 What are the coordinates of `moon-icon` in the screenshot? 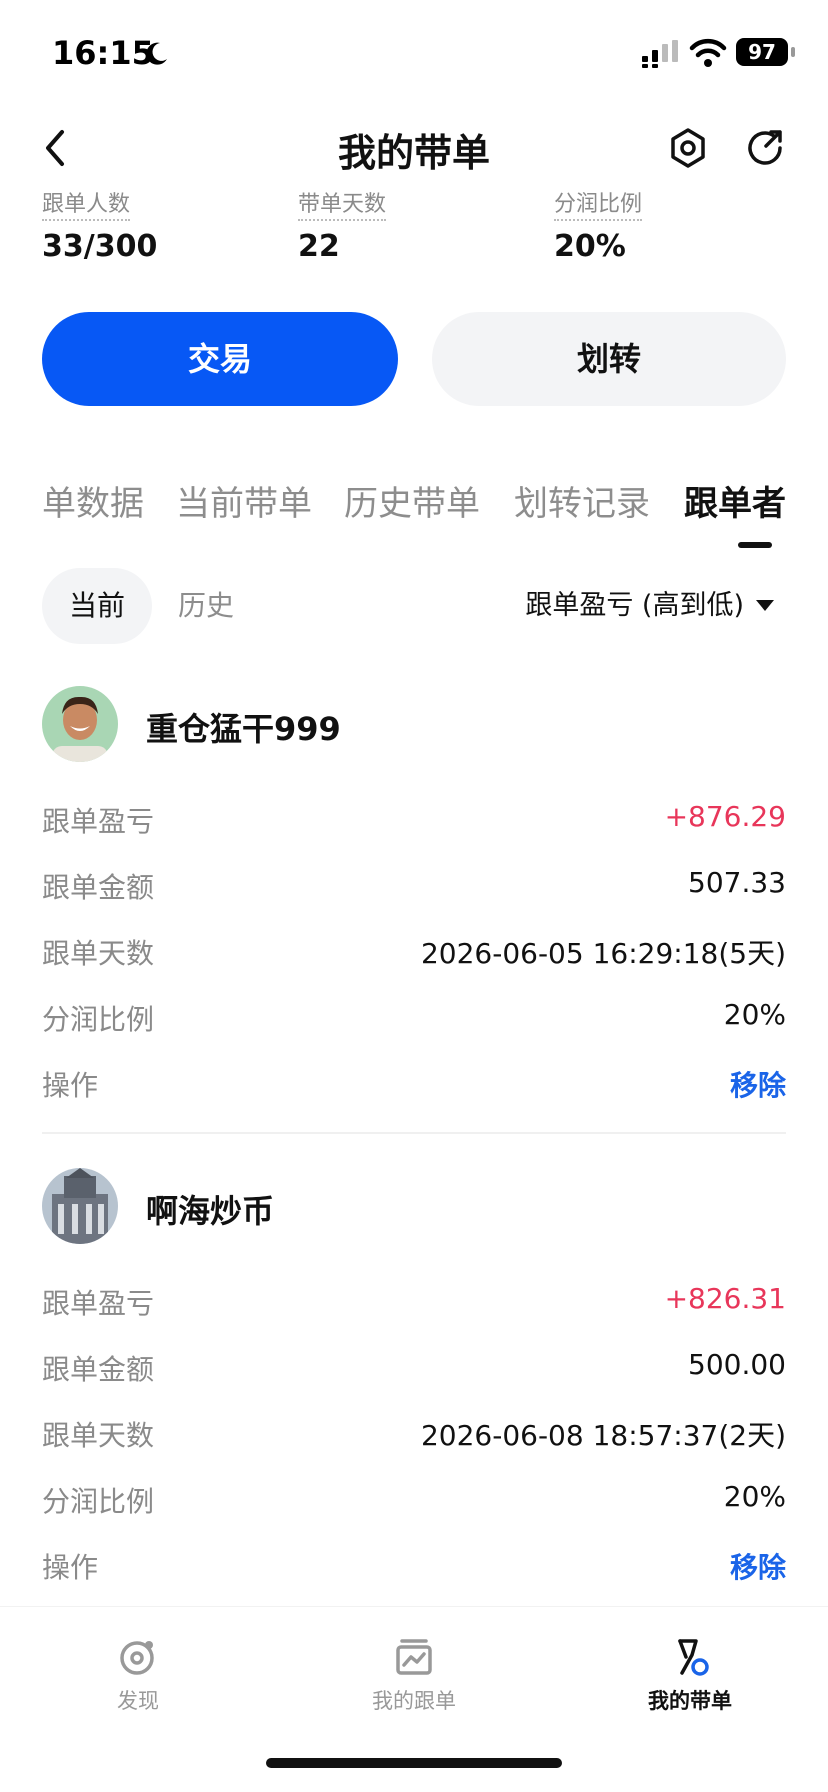 It's located at (156, 53).